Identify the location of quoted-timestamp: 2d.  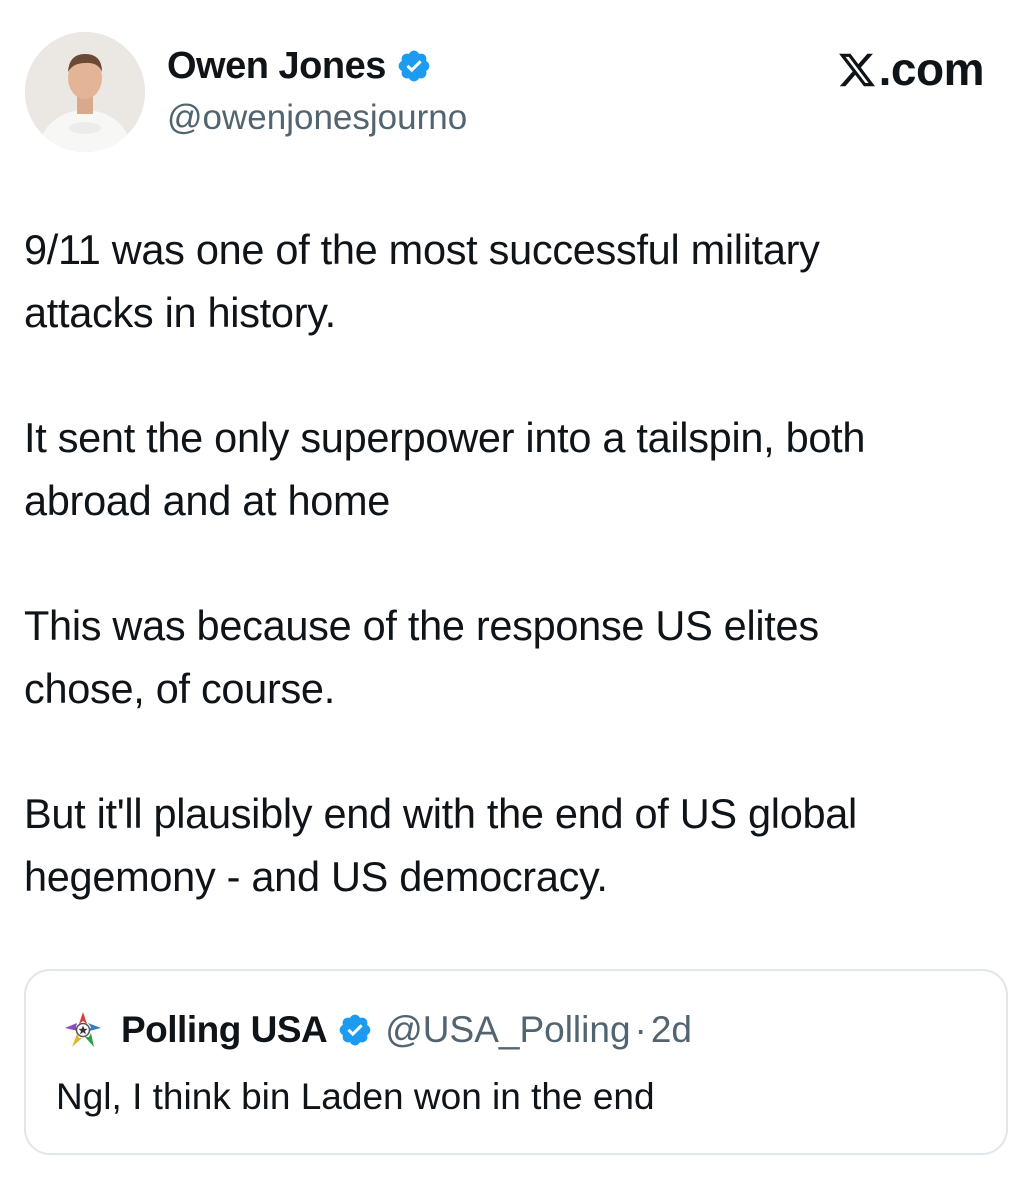
(671, 1030).